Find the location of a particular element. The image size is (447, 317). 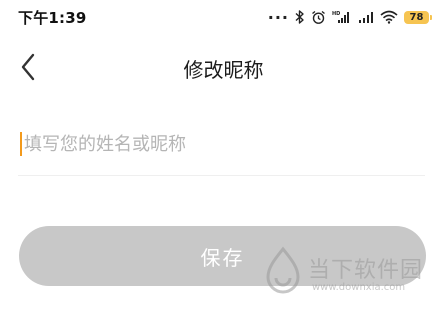

hd-signal-icon: HD is located at coordinates (342, 17).